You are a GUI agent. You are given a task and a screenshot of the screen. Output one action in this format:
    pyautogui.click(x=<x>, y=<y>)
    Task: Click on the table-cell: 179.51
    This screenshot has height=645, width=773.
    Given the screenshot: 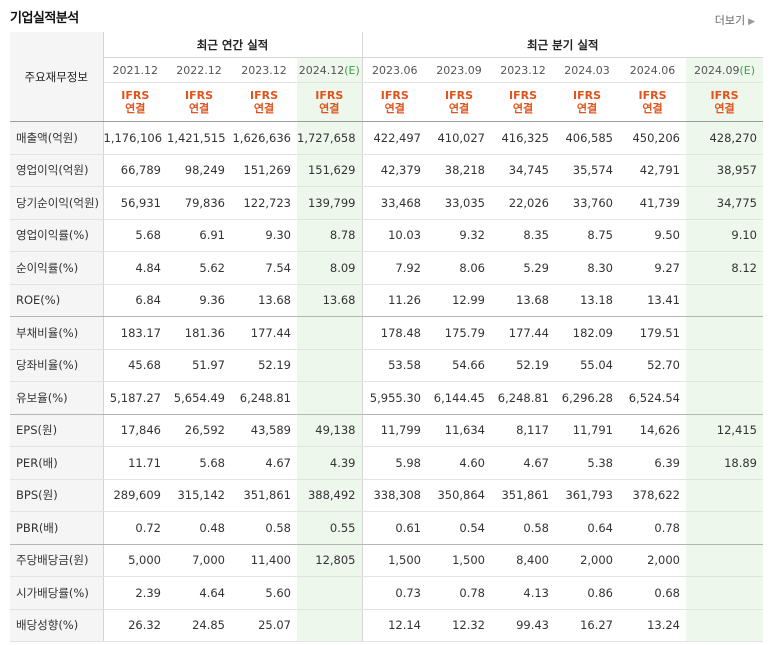 What is the action you would take?
    pyautogui.click(x=652, y=333)
    